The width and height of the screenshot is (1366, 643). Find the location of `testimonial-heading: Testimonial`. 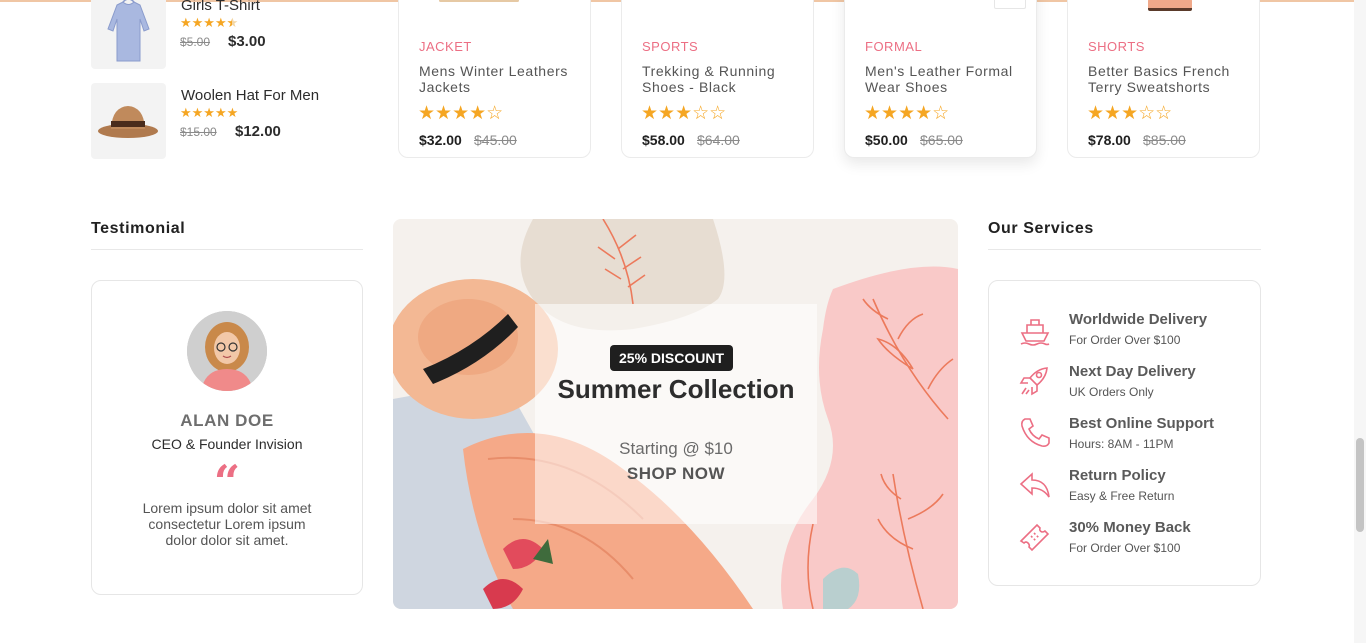

testimonial-heading: Testimonial is located at coordinates (138, 228).